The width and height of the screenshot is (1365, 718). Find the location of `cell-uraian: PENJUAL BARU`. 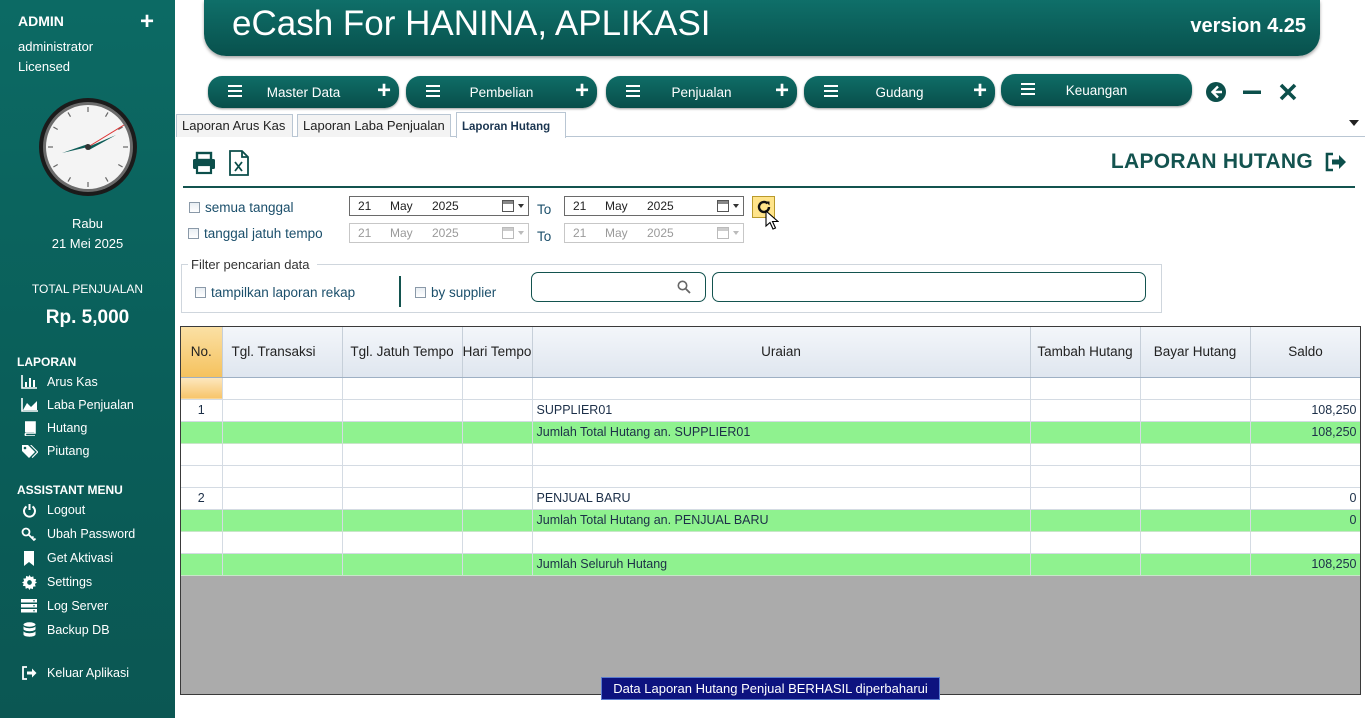

cell-uraian: PENJUAL BARU is located at coordinates (781, 498).